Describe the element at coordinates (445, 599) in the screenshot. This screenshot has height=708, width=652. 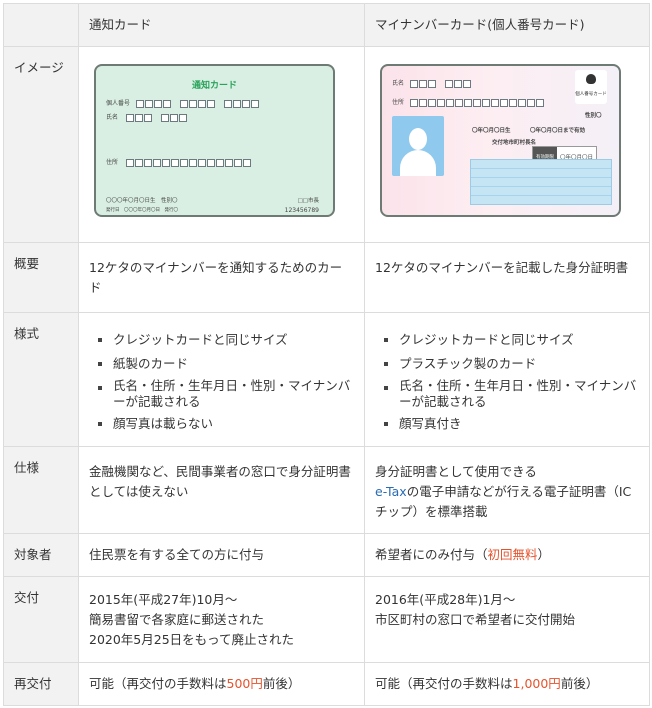
I see `issue-mynumber-line: 2016年(平成28年)1月～` at that location.